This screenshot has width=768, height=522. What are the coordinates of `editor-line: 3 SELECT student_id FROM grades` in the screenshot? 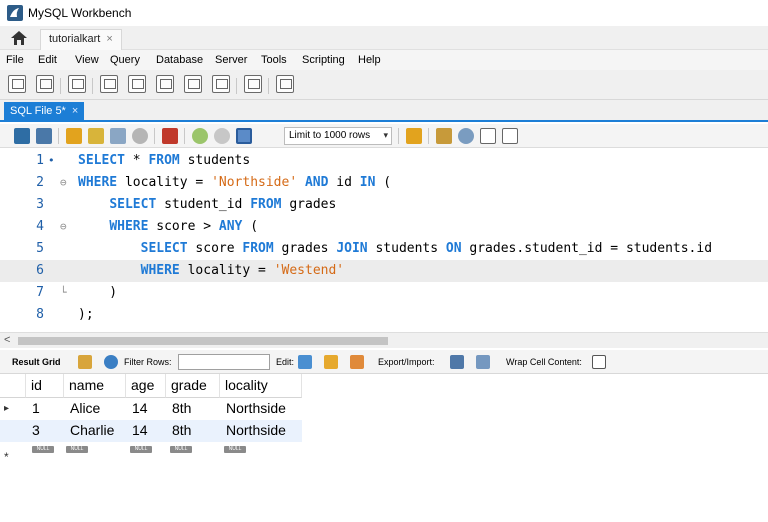 It's located at (384, 205).